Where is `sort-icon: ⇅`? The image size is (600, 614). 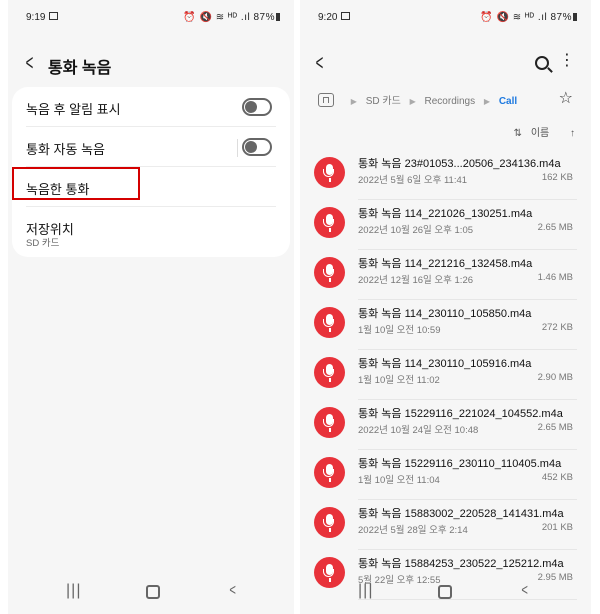 sort-icon: ⇅ is located at coordinates (518, 133).